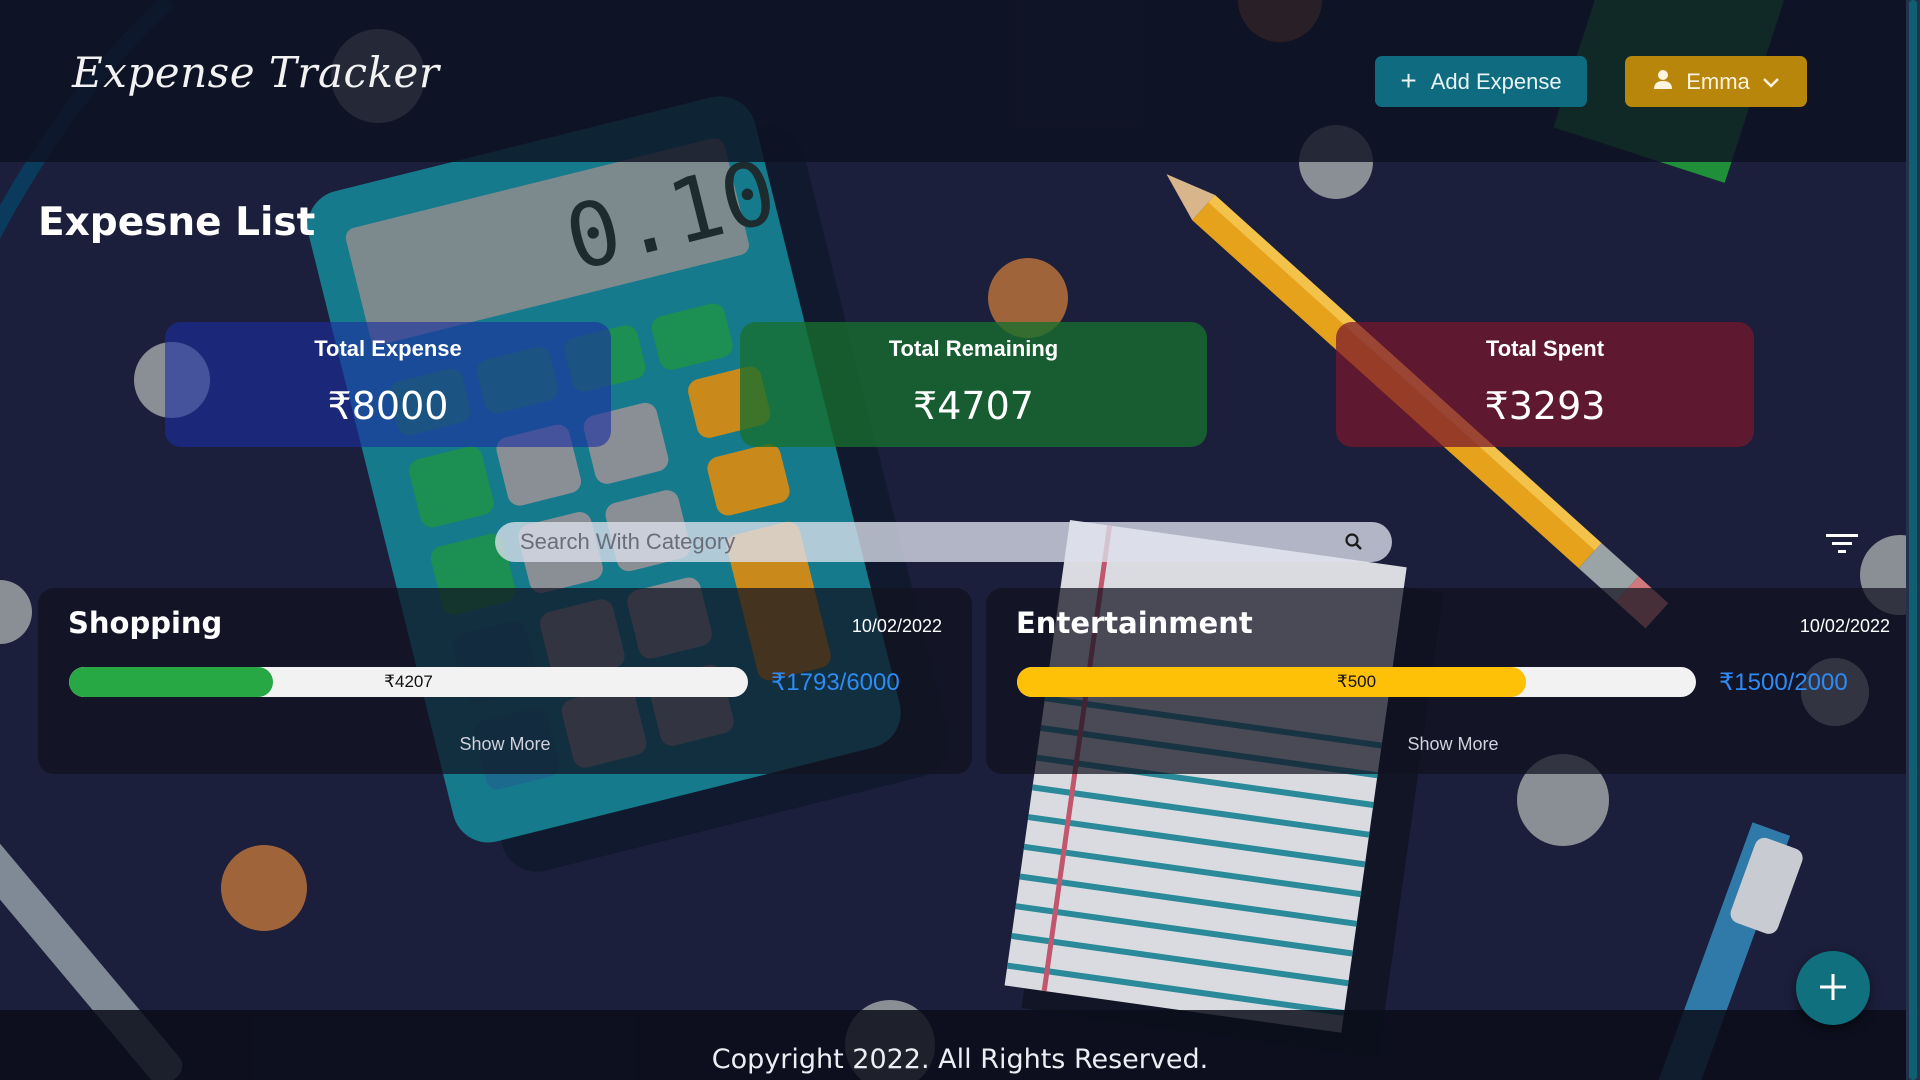 This screenshot has width=1920, height=1080. I want to click on add-expense-label: Add Expense, so click(1496, 81).